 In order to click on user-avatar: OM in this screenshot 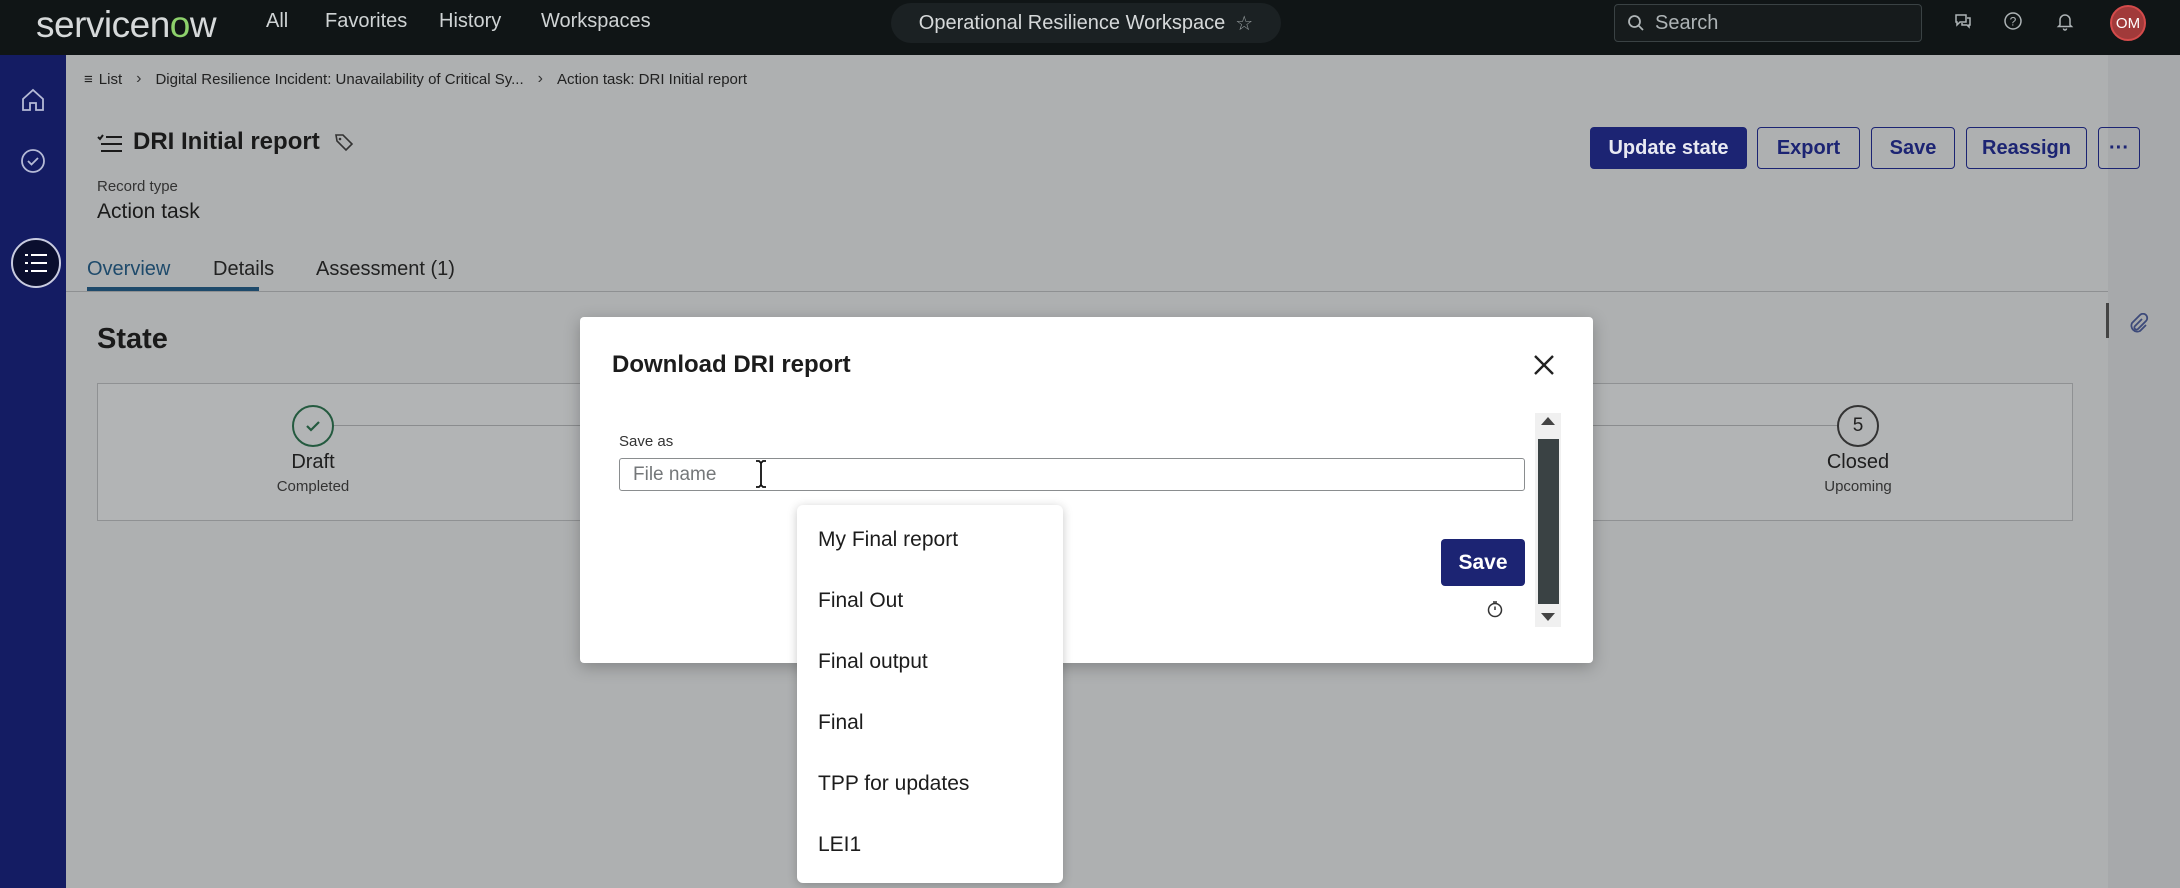, I will do `click(2128, 23)`.